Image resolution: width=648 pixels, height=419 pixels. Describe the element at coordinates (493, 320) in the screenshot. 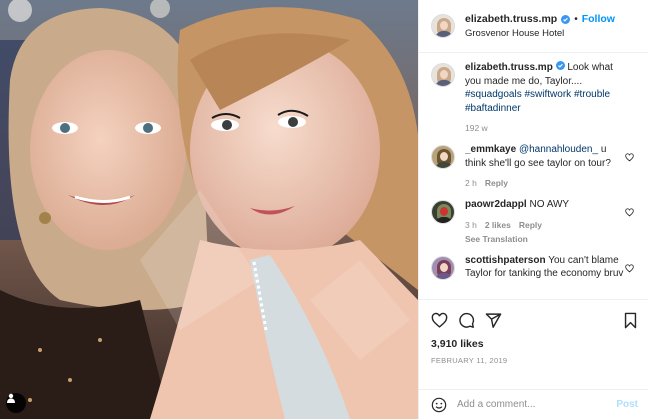

I see `share-icon` at that location.